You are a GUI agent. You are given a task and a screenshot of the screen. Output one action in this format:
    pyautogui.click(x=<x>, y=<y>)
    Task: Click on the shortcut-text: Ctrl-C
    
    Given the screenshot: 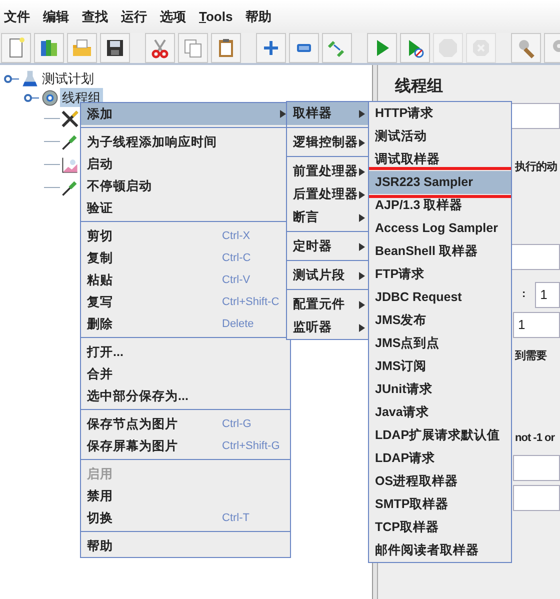 What is the action you would take?
    pyautogui.click(x=236, y=258)
    